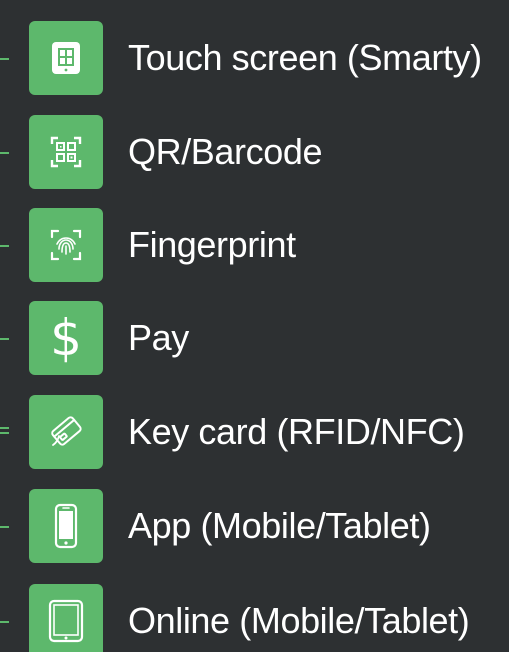 The height and width of the screenshot is (652, 509). What do you see at coordinates (66, 58) in the screenshot?
I see `touch-screen-icon` at bounding box center [66, 58].